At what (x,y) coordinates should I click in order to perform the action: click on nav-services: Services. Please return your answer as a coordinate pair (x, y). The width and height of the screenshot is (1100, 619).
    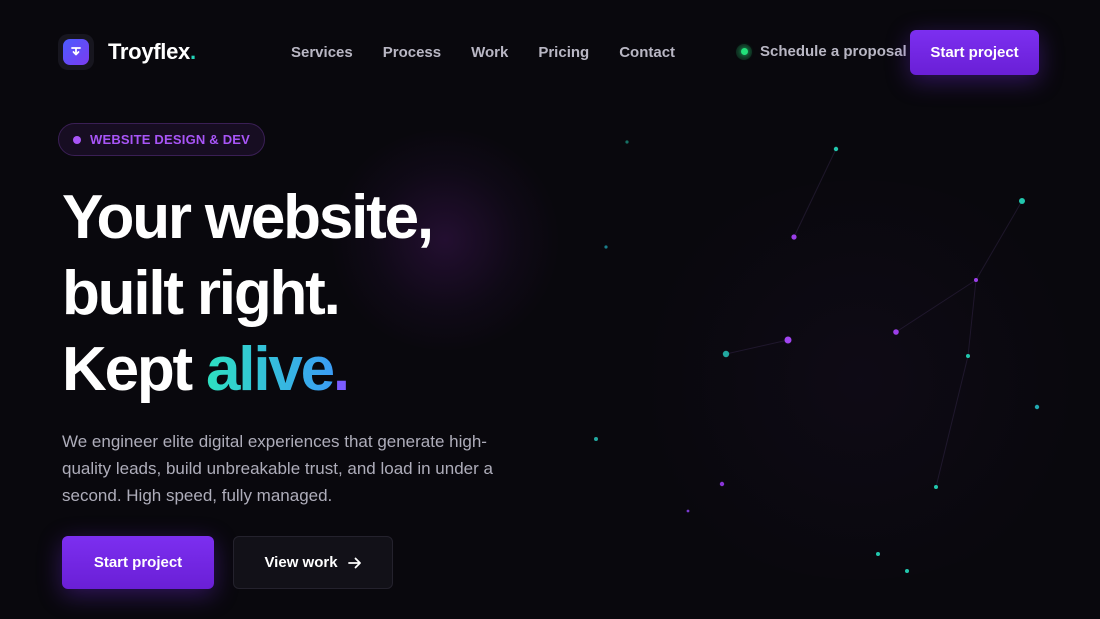
    Looking at the image, I should click on (322, 52).